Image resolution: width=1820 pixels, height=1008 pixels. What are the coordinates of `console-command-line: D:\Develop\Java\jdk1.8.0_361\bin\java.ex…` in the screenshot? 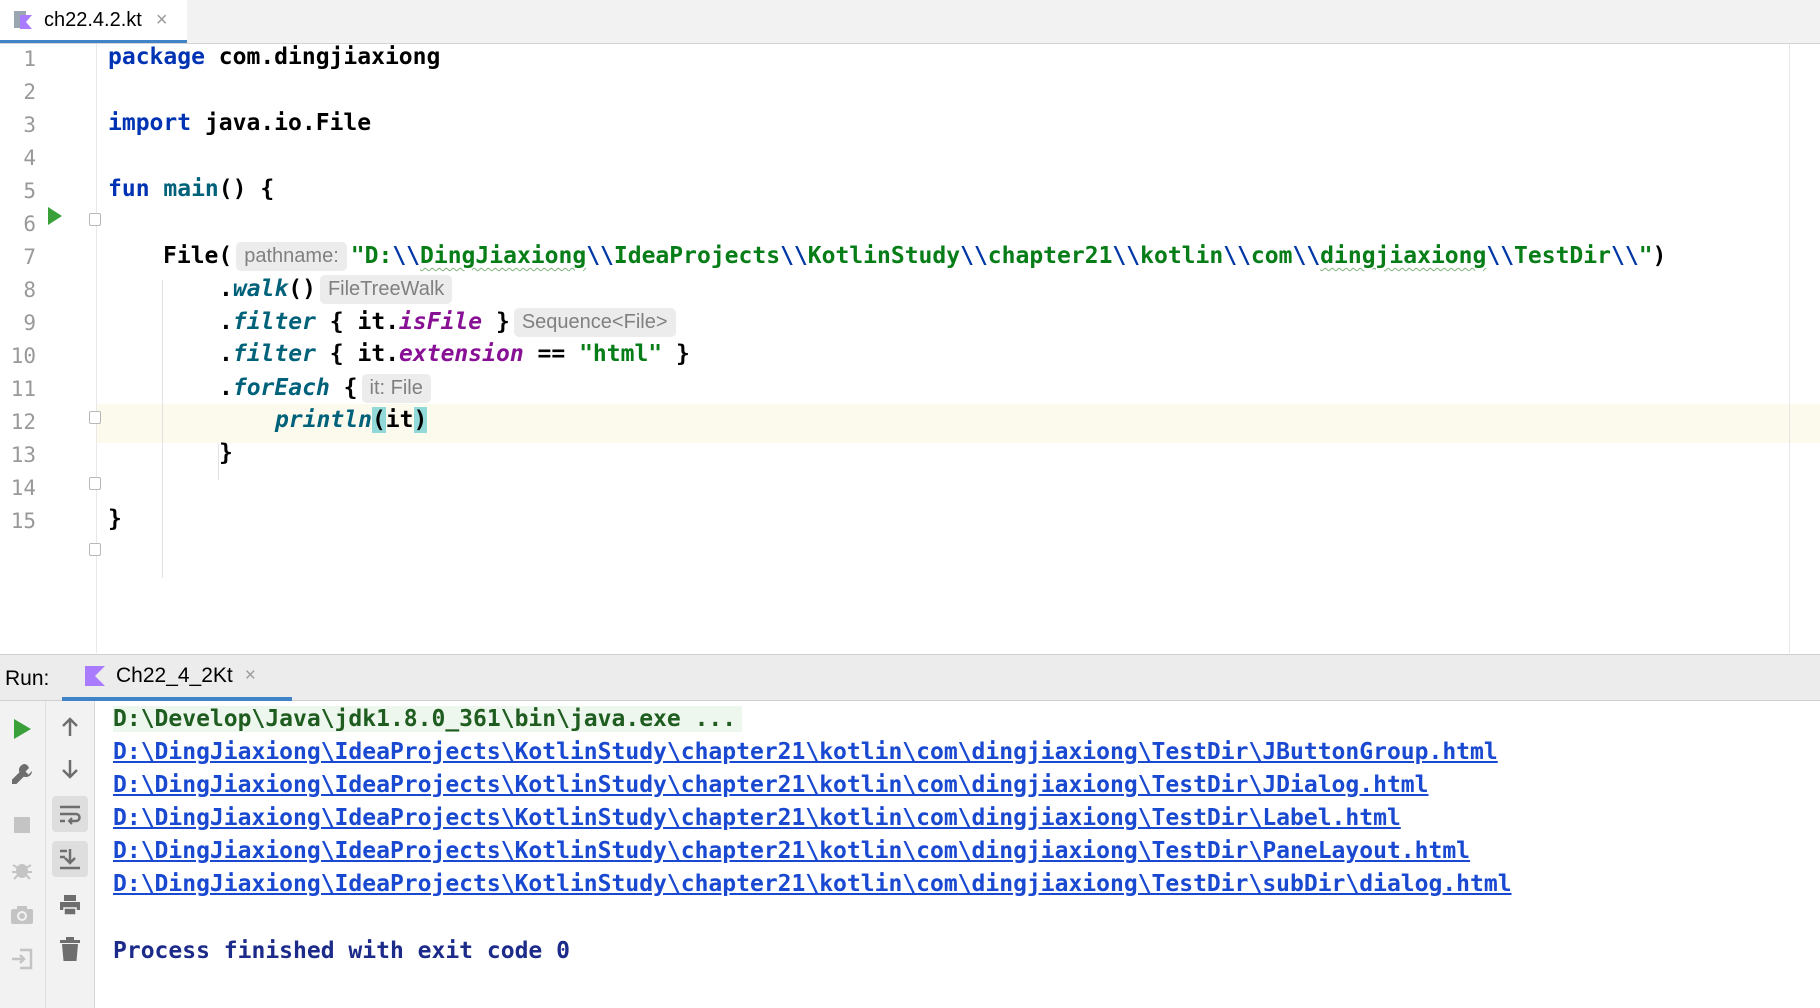 It's located at (428, 719).